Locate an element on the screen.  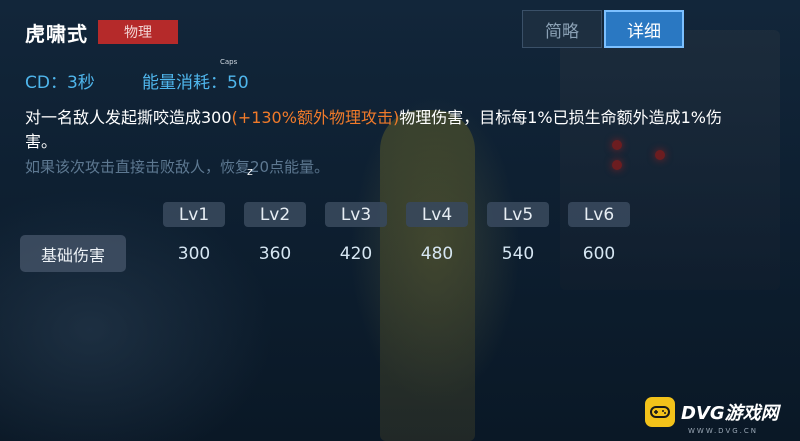
view-tabs: 简略 详细 is located at coordinates (603, 29).